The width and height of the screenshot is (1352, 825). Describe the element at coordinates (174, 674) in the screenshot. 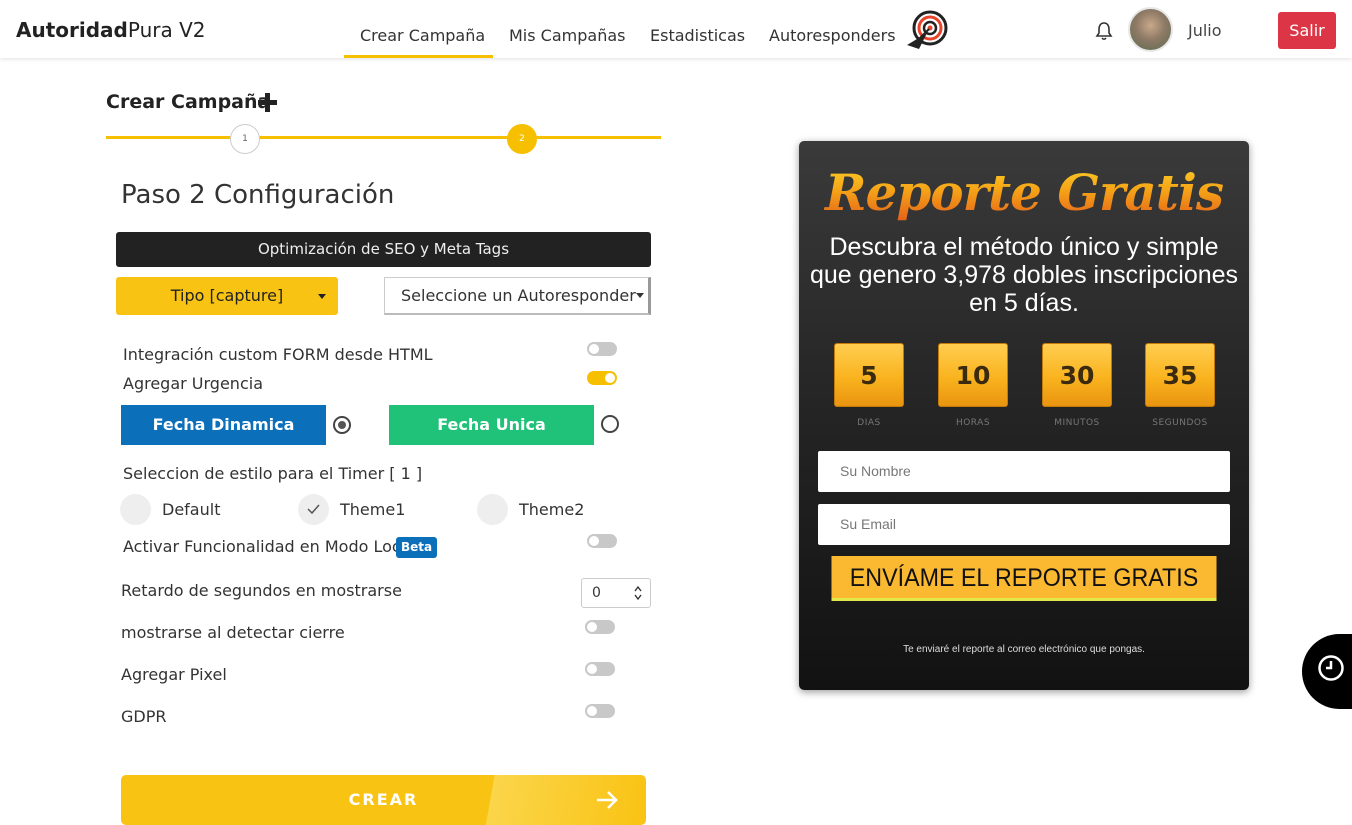

I see `pixel-label: Agregar Pixel` at that location.